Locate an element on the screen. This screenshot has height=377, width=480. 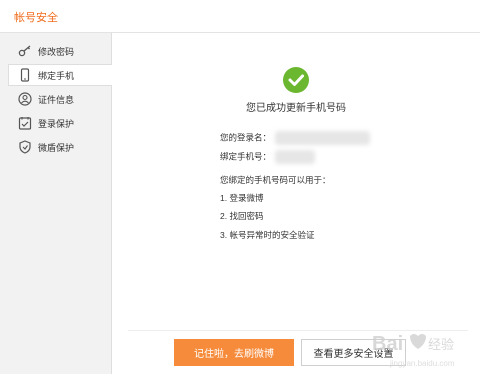
usage-item: 3. 帐号异常时的安全验证 is located at coordinates (267, 235).